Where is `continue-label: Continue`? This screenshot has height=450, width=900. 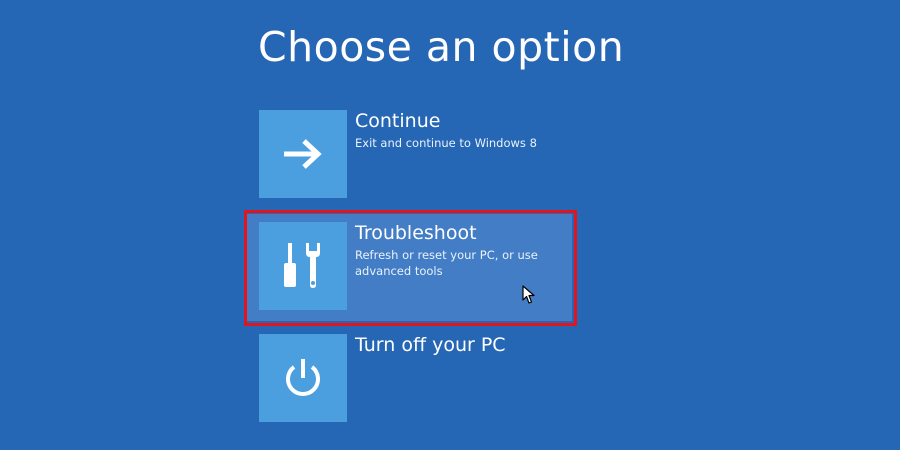
continue-label: Continue is located at coordinates (398, 121).